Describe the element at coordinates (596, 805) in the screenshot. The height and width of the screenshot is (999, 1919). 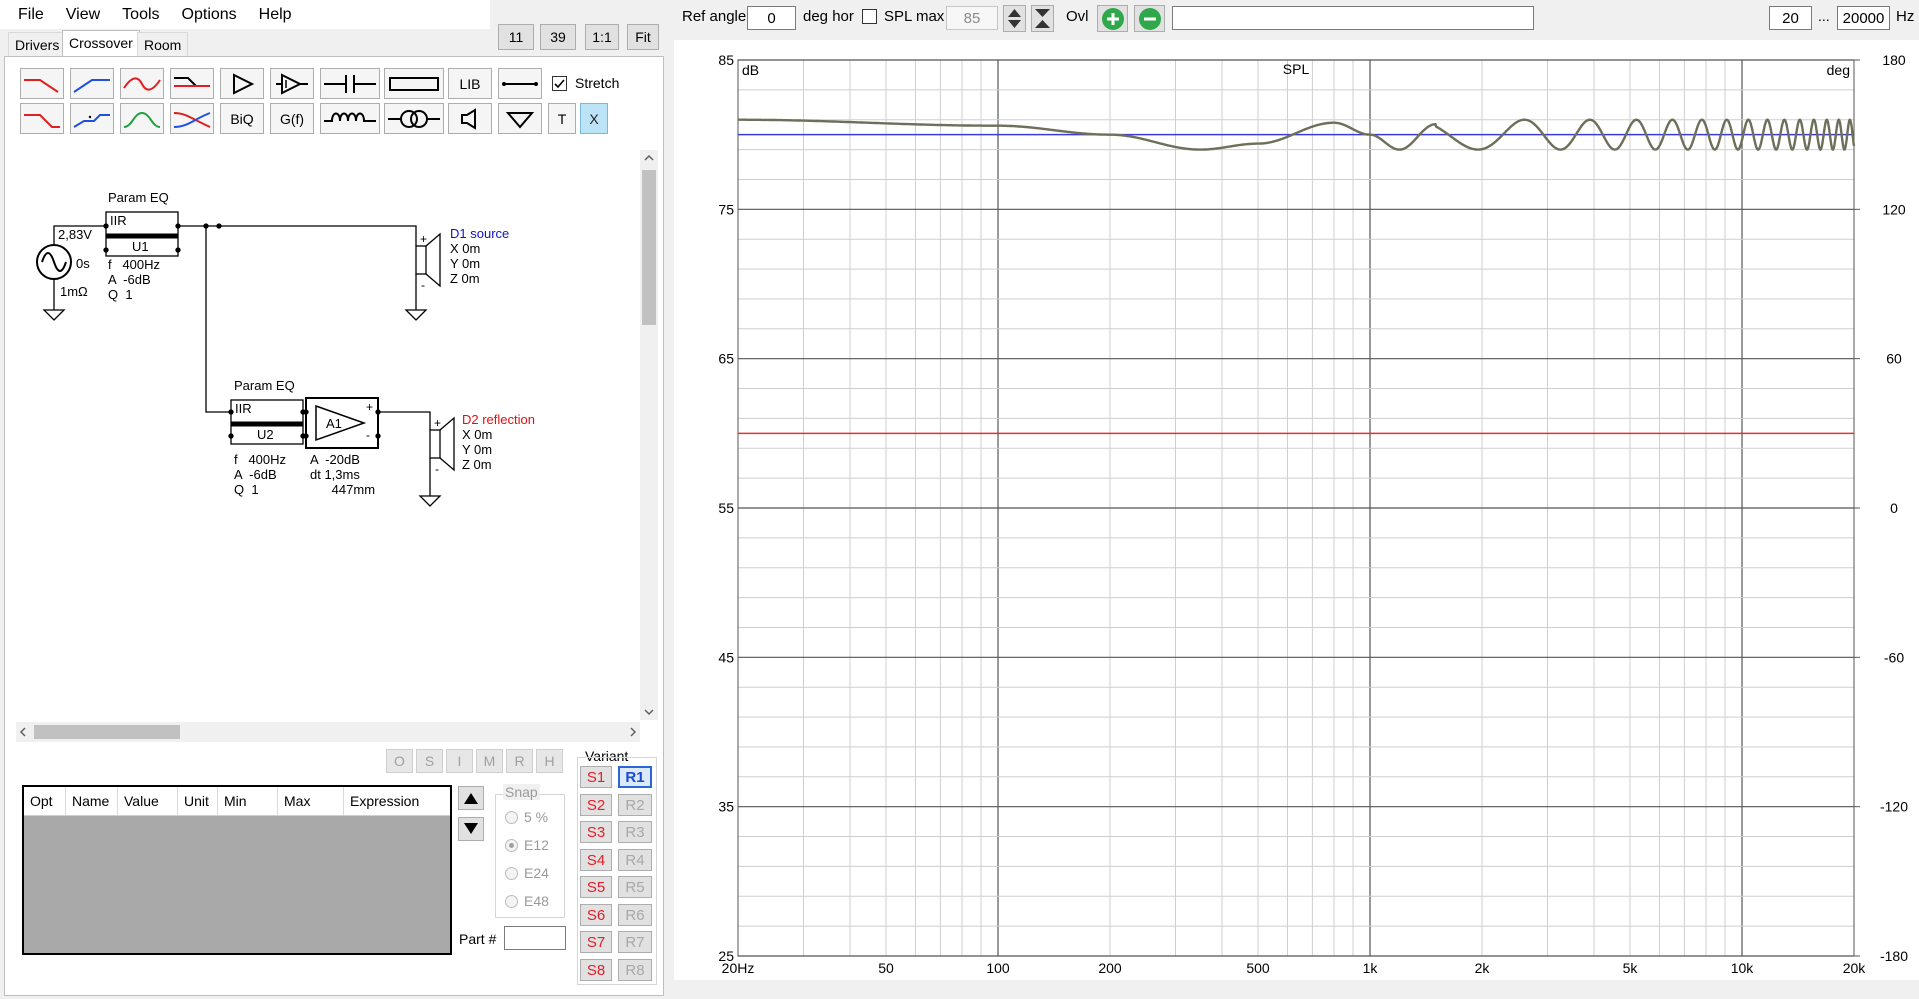
I see `variant-s2-button: S2` at that location.